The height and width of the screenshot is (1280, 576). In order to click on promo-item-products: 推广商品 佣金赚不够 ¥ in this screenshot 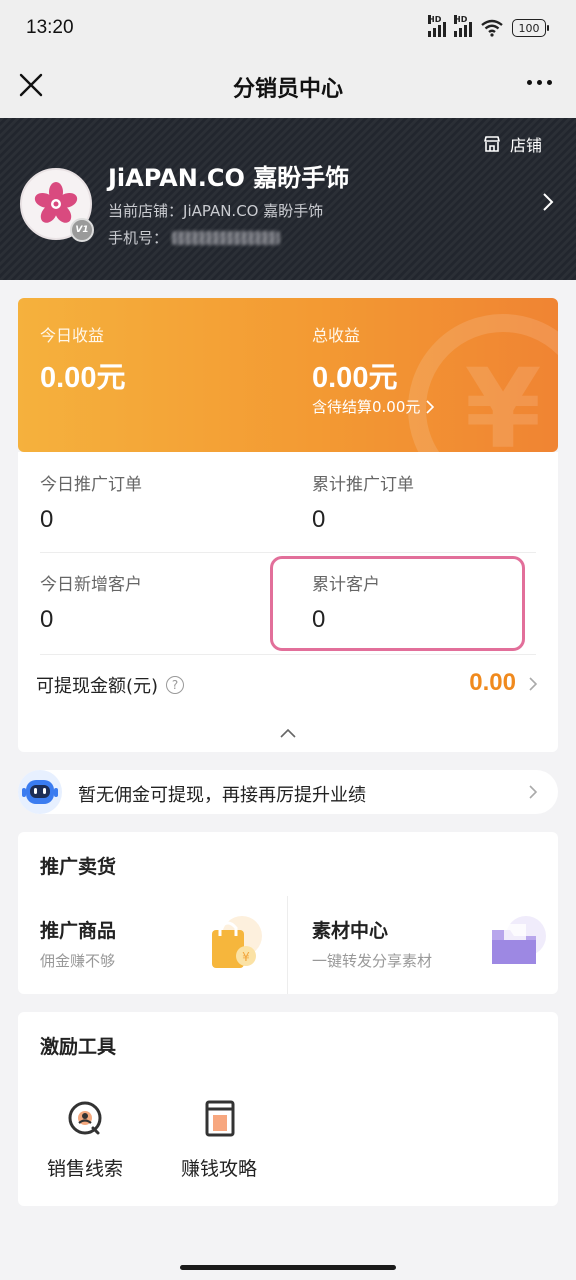, I will do `click(152, 945)`.